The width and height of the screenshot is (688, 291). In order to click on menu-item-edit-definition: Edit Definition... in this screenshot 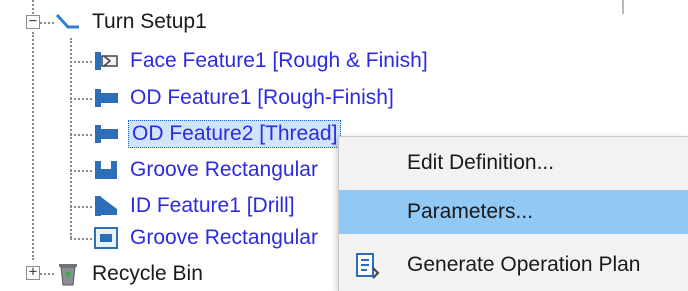, I will do `click(513, 163)`.